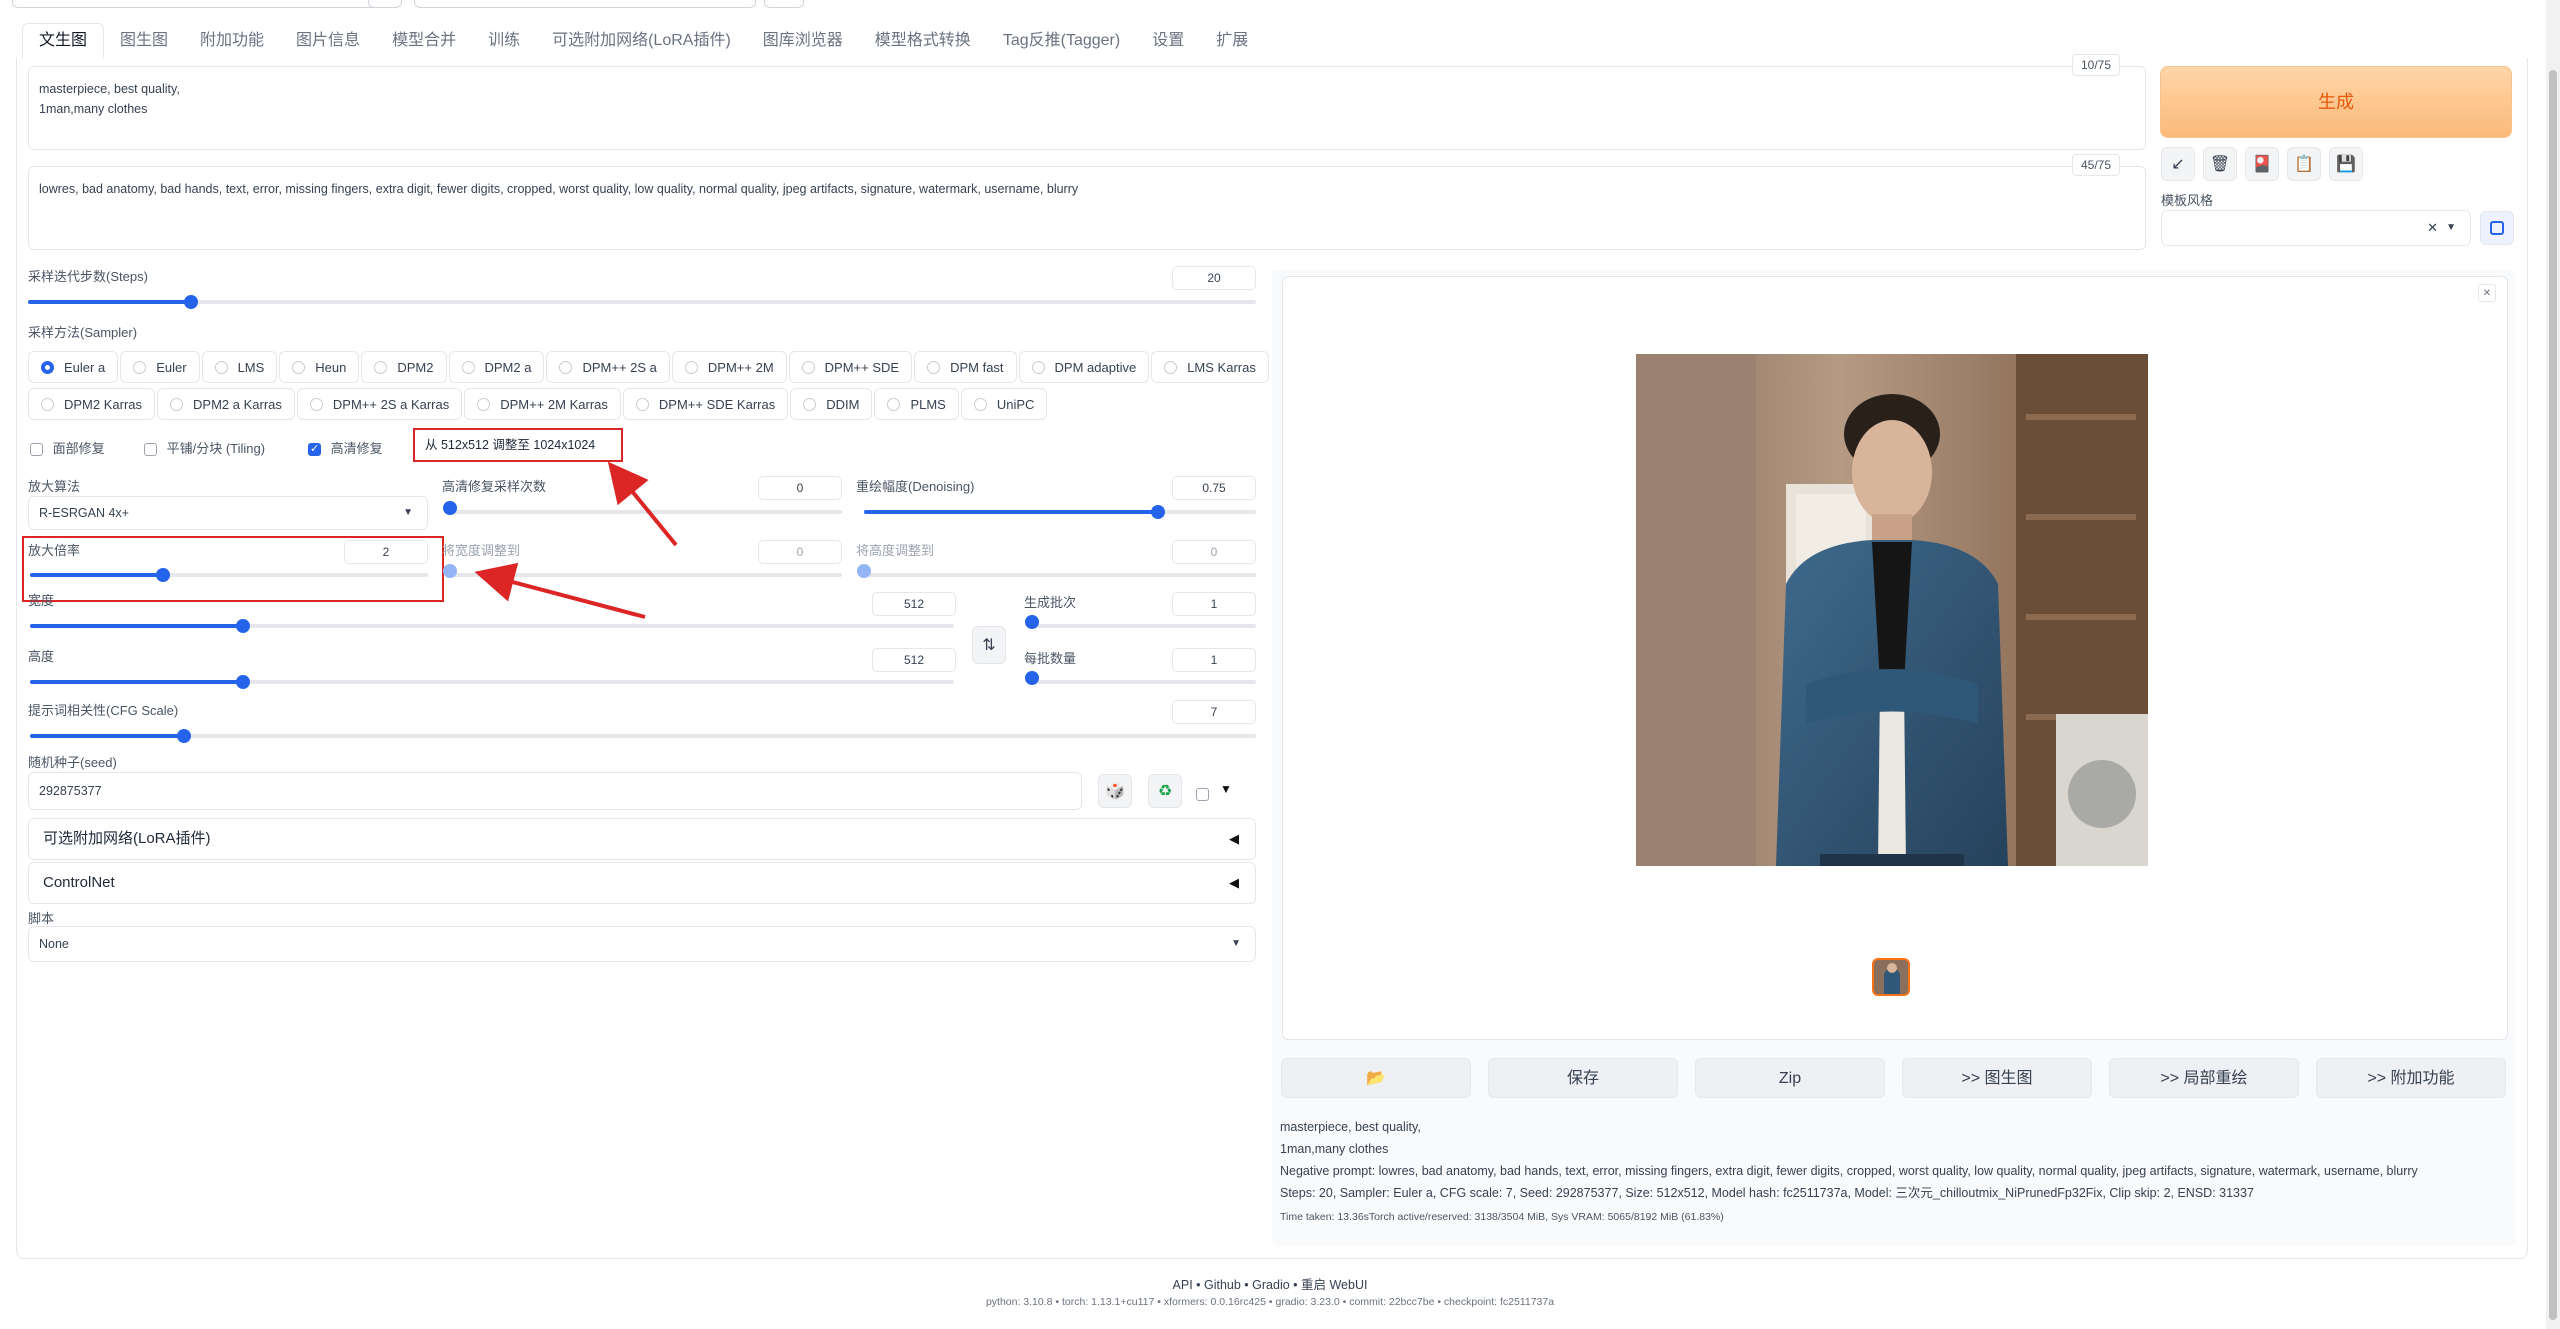 This screenshot has width=2560, height=1329. Describe the element at coordinates (864, 571) in the screenshot. I see `resize-height-slider-thumb` at that location.